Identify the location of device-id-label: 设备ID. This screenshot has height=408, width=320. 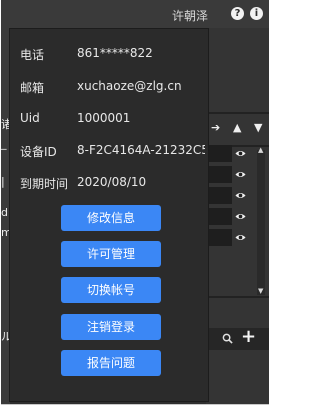
(38, 152).